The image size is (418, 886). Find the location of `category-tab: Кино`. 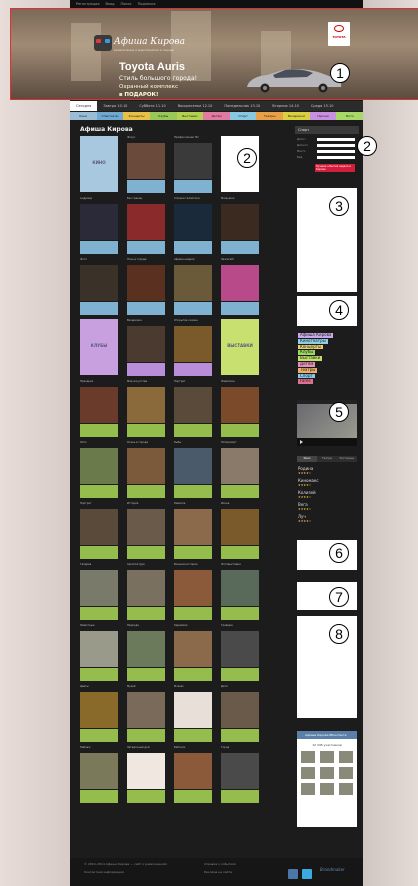

category-tab: Кино is located at coordinates (83, 116).